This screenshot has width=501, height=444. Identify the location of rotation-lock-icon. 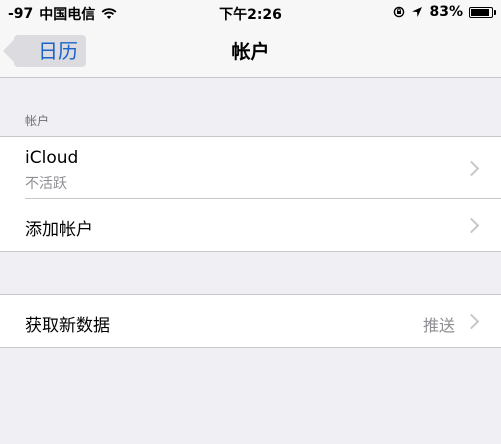
(399, 12).